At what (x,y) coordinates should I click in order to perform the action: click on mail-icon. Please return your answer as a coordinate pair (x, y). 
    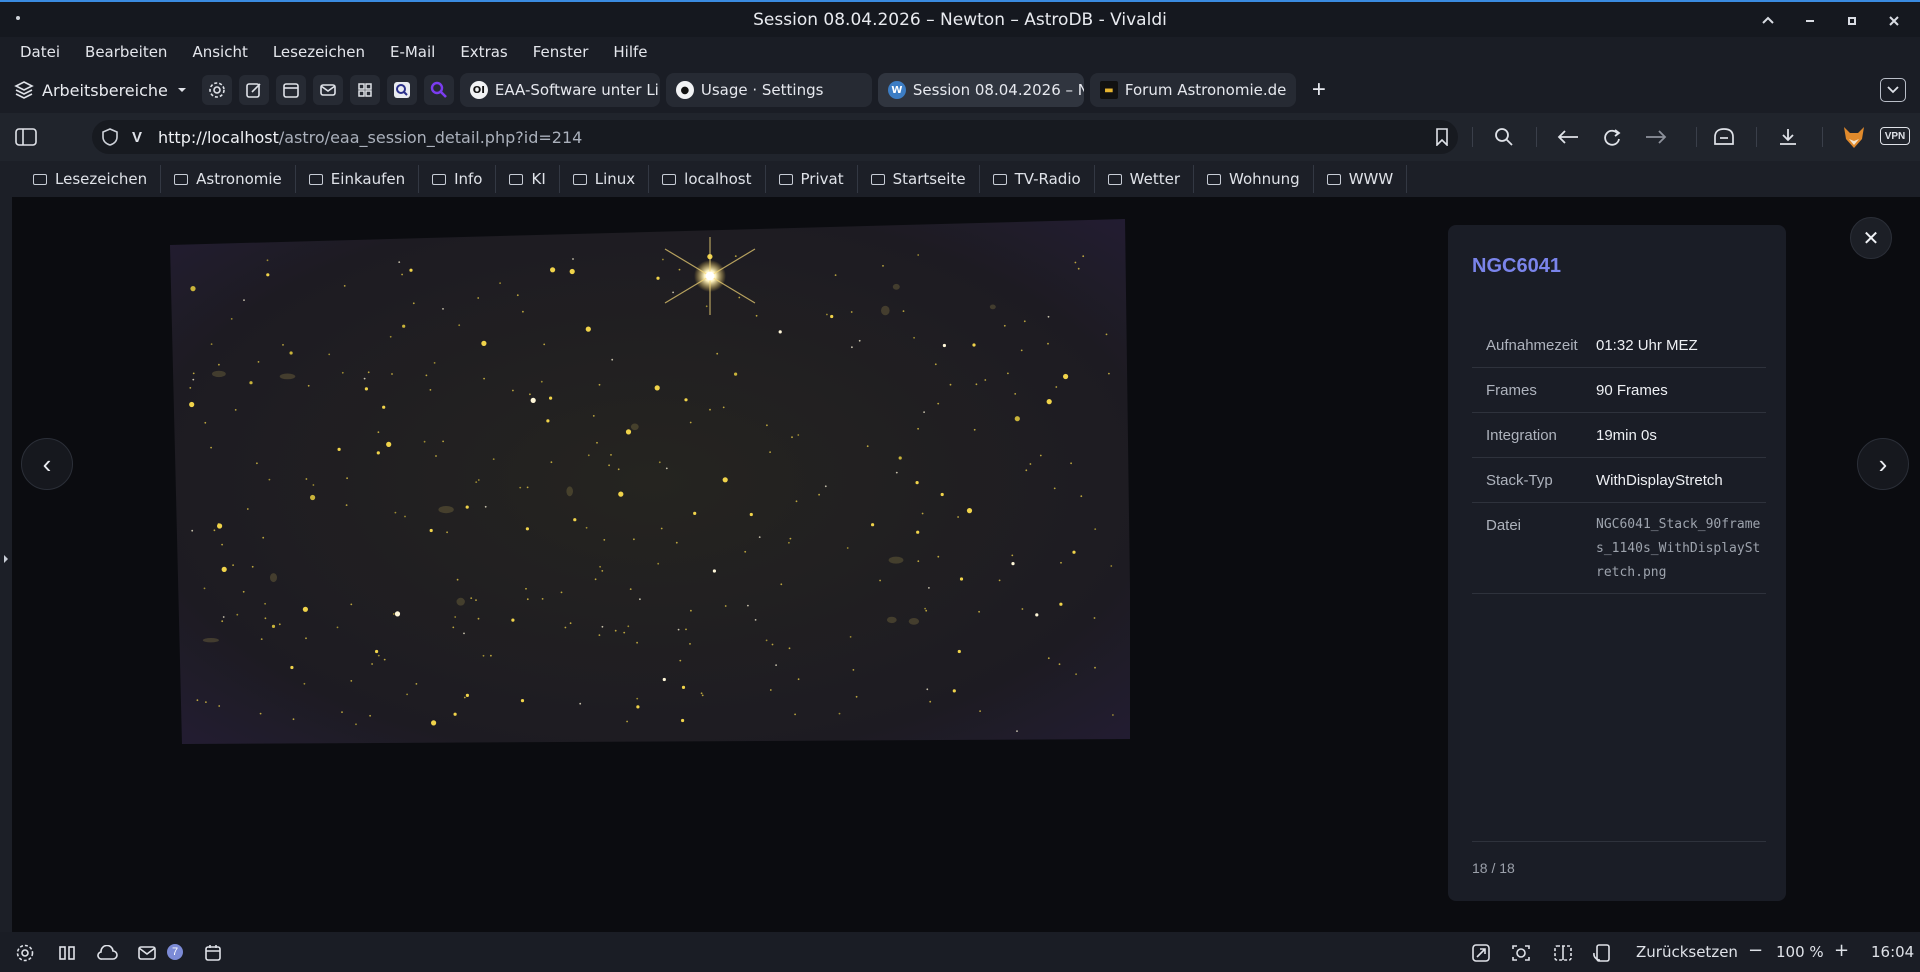
    Looking at the image, I should click on (327, 90).